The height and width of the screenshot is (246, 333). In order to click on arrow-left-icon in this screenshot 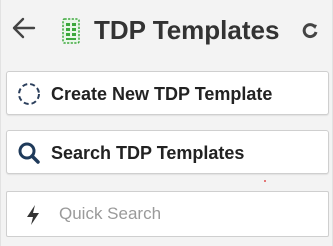, I will do `click(24, 28)`.